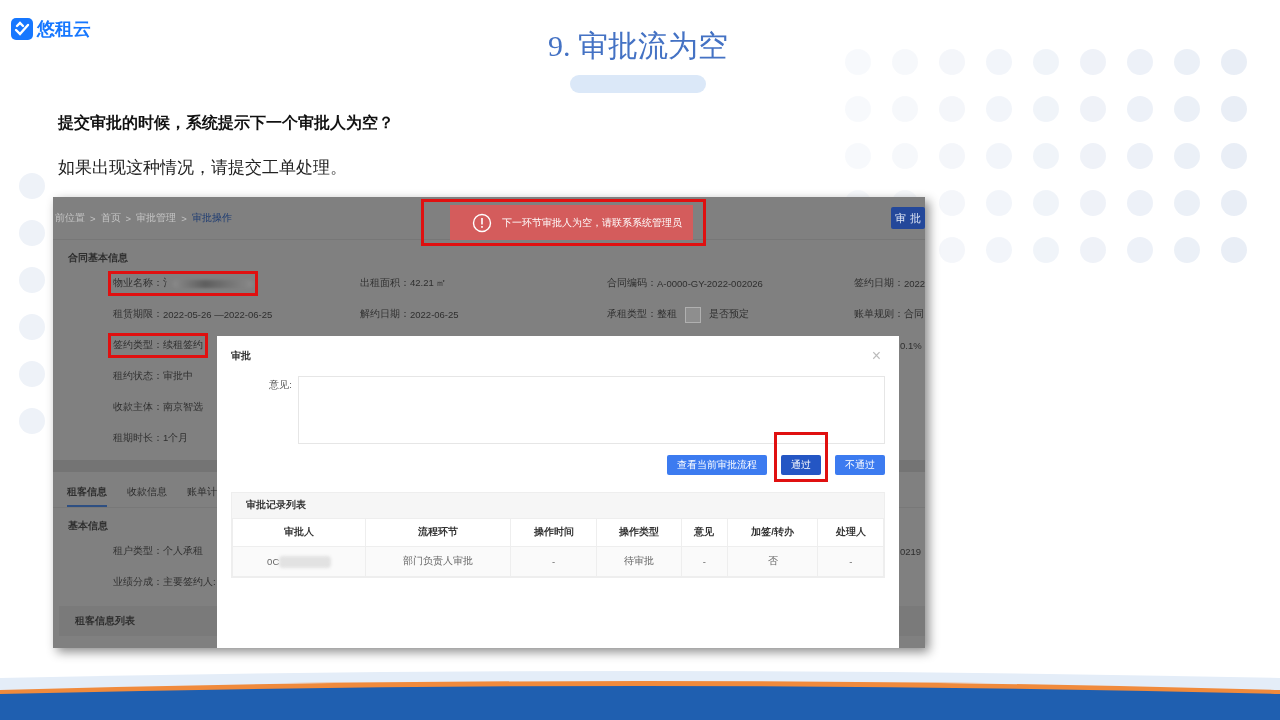  What do you see at coordinates (801, 465) in the screenshot?
I see `dialog-button: 通过` at bounding box center [801, 465].